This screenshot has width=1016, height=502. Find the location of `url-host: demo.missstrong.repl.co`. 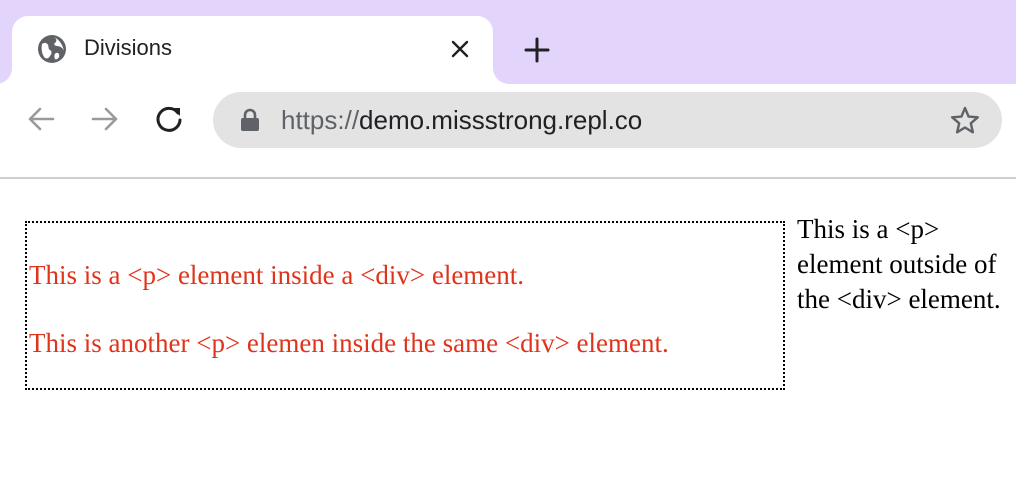

url-host: demo.missstrong.repl.co is located at coordinates (501, 120).